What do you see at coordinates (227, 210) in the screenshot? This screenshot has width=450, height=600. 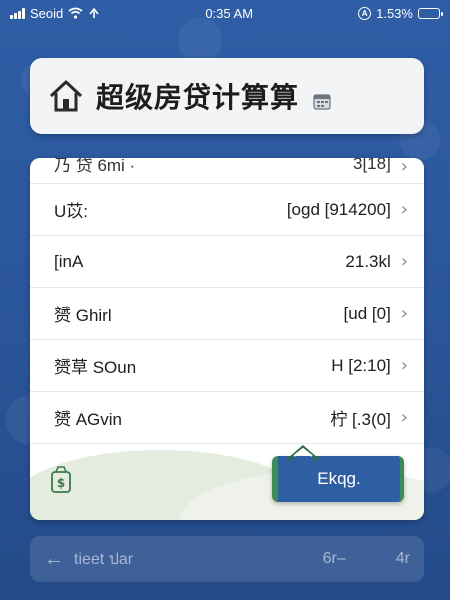 I see `list-row: U苡: [ogd [914200] ›` at bounding box center [227, 210].